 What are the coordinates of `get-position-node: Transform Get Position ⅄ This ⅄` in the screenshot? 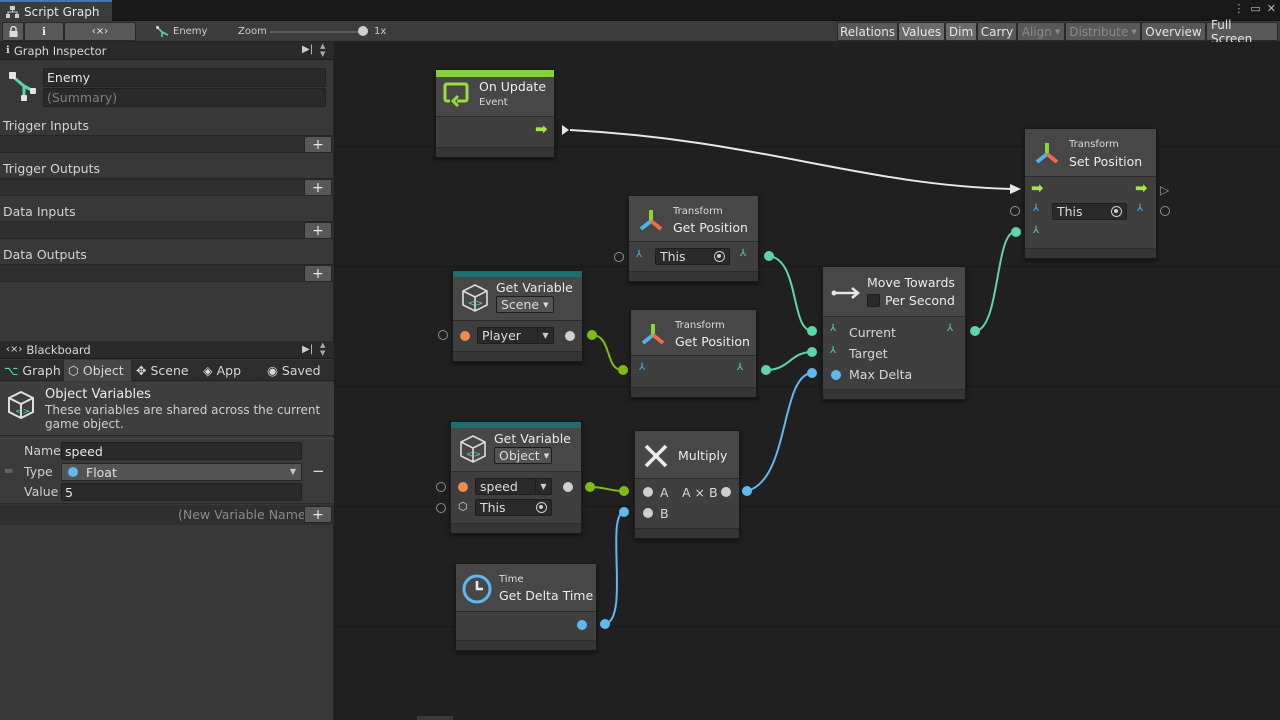 It's located at (693, 238).